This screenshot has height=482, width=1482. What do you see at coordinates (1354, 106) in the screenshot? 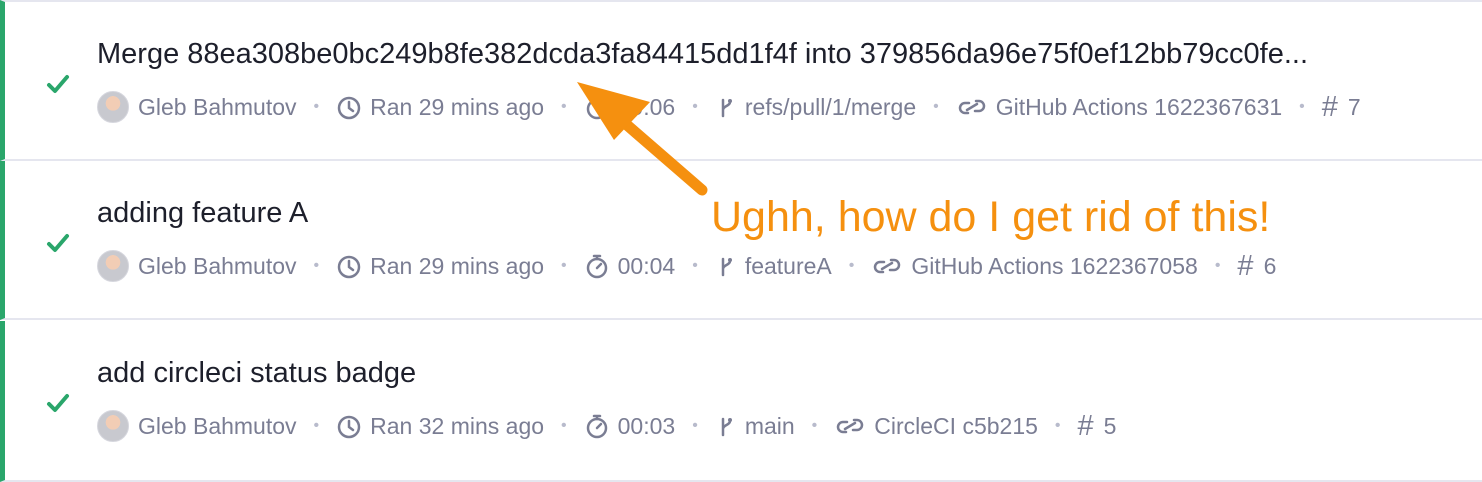
I see `number-text: 7` at bounding box center [1354, 106].